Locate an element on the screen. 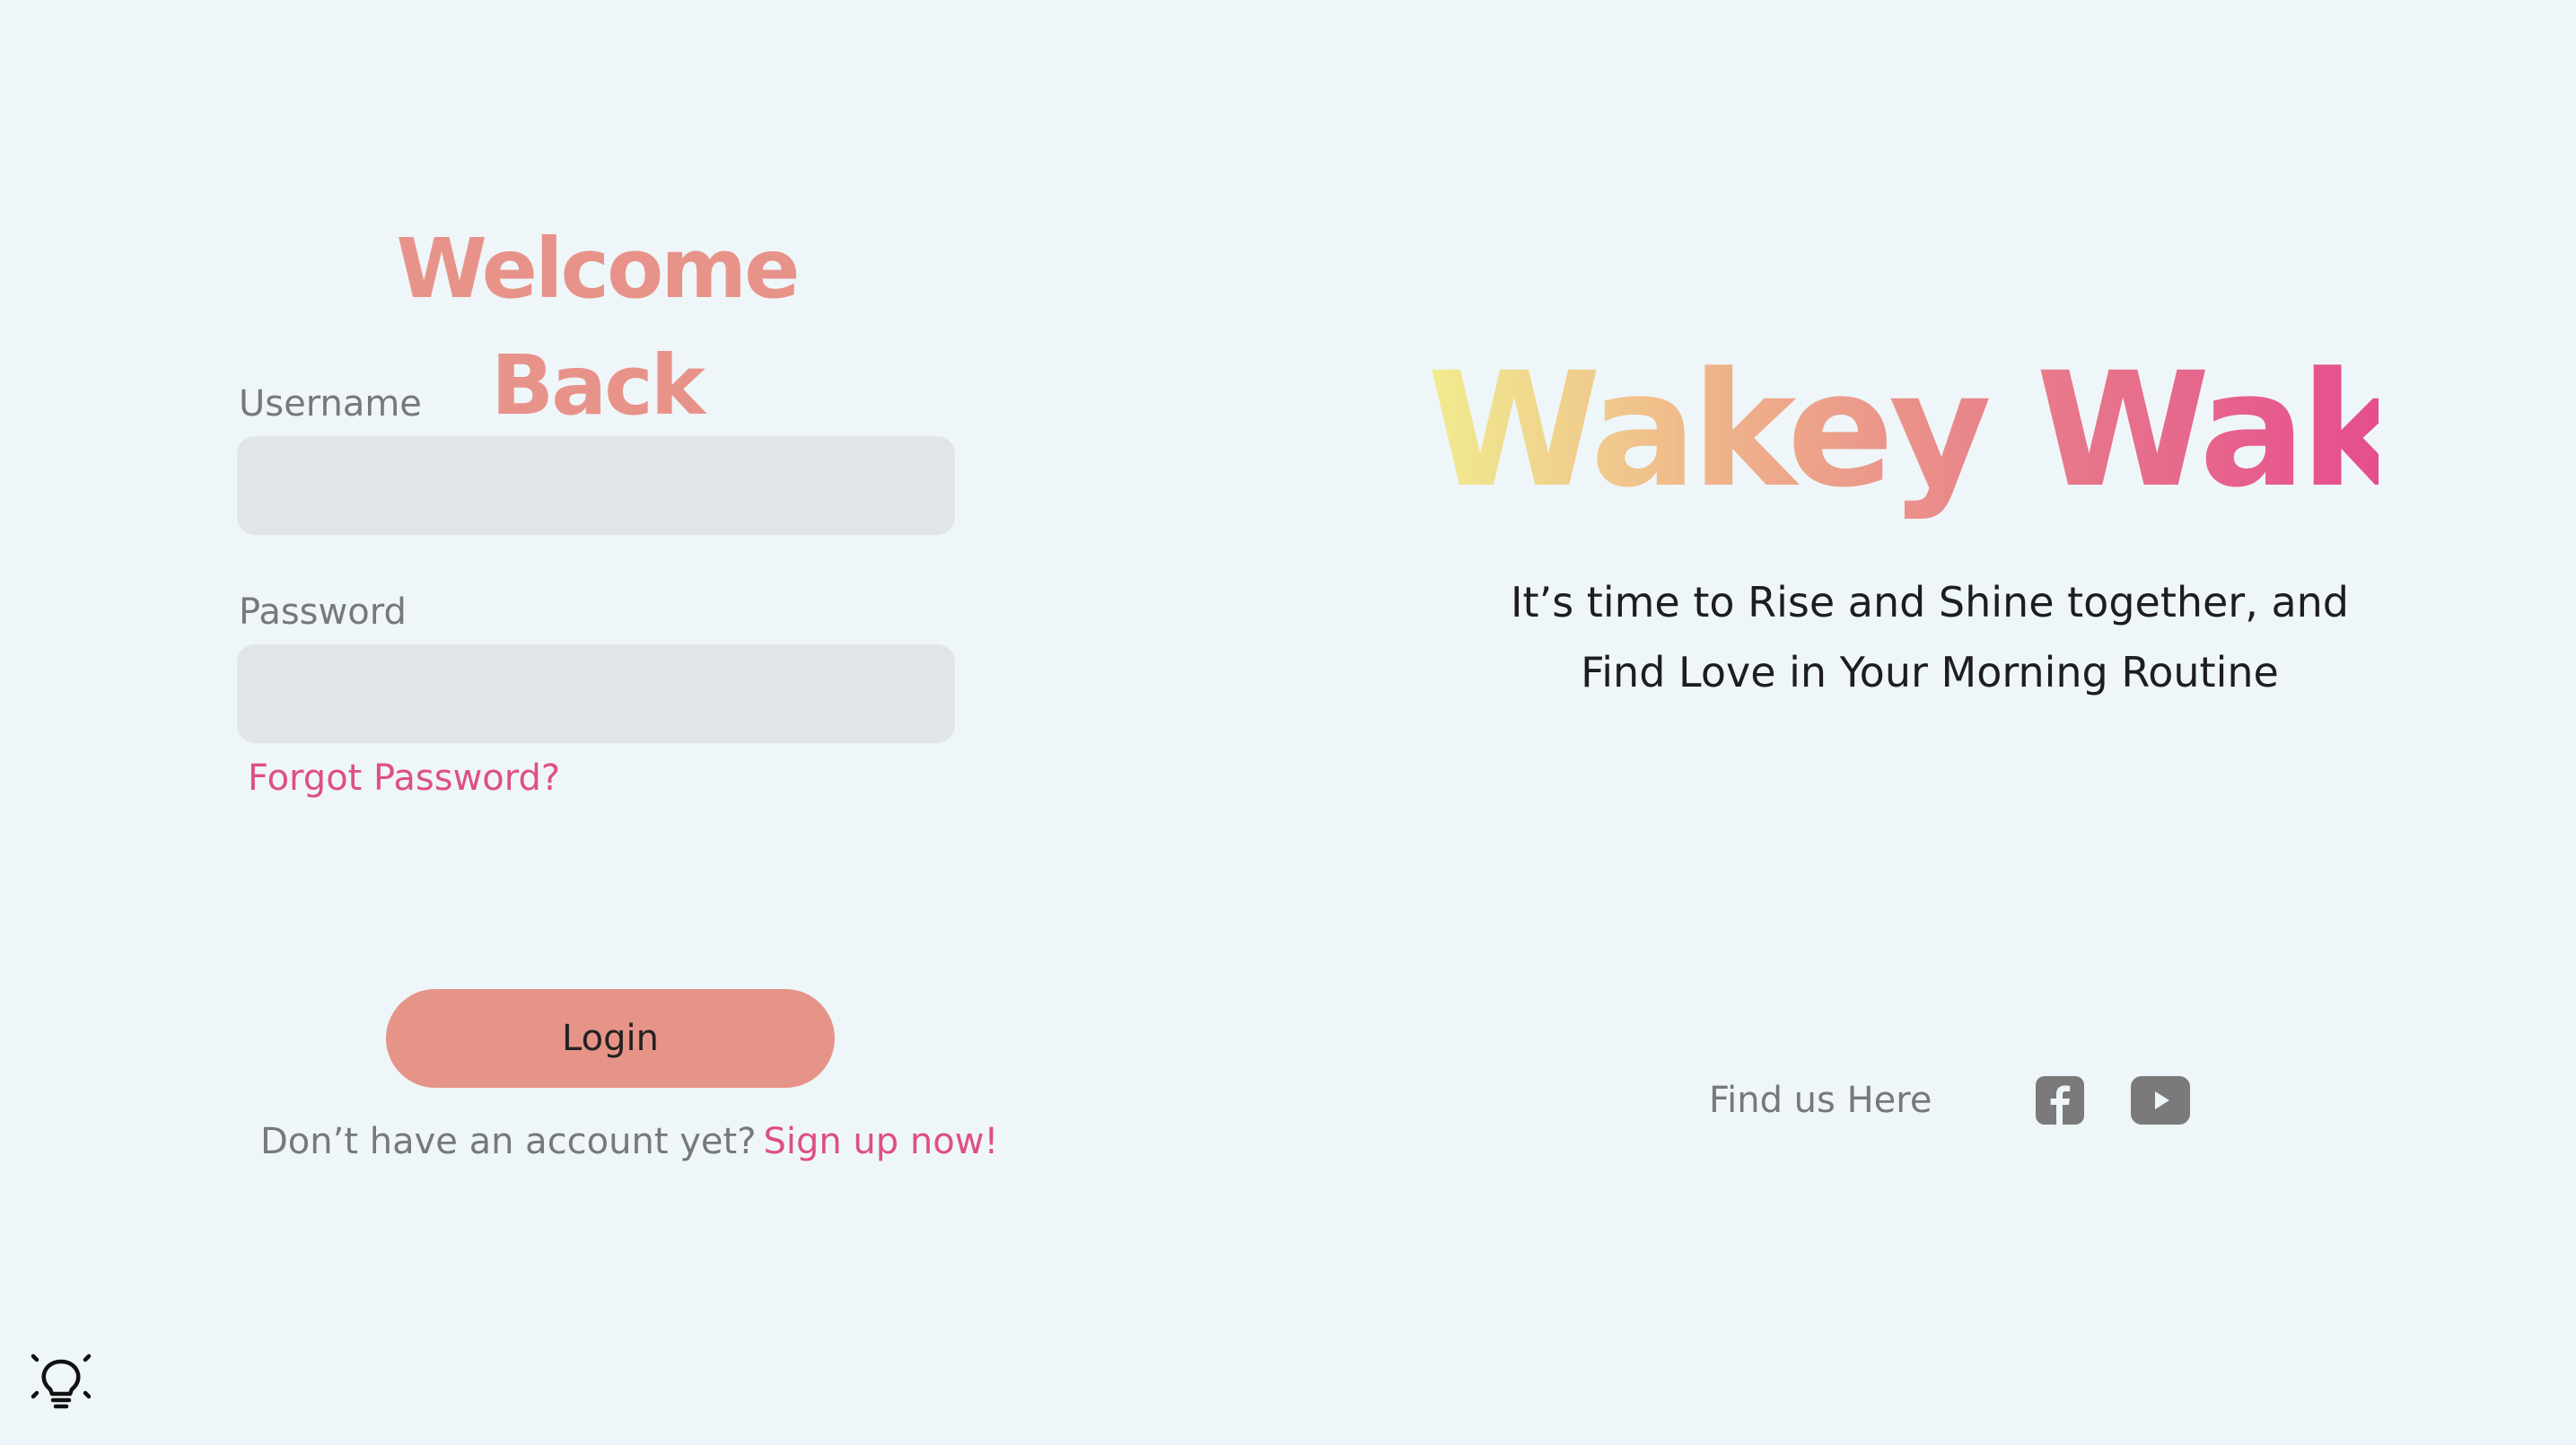  find-us-label: Find us Here is located at coordinates (1820, 1100).